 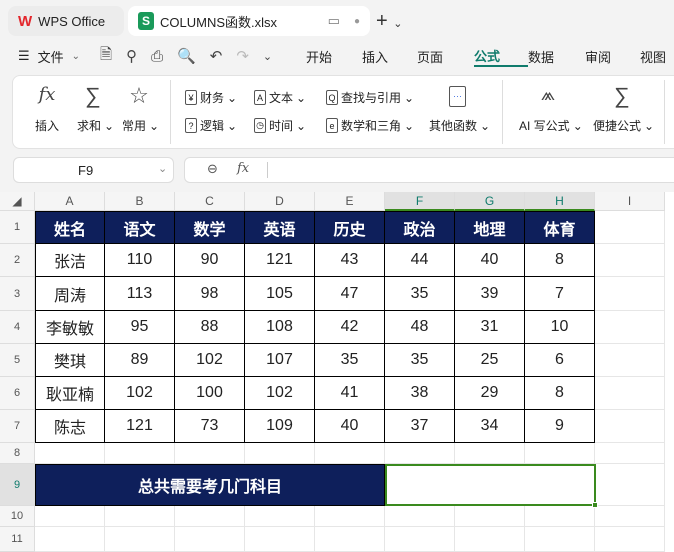 What do you see at coordinates (350, 227) in the screenshot?
I see `table-header-cell: 历史` at bounding box center [350, 227].